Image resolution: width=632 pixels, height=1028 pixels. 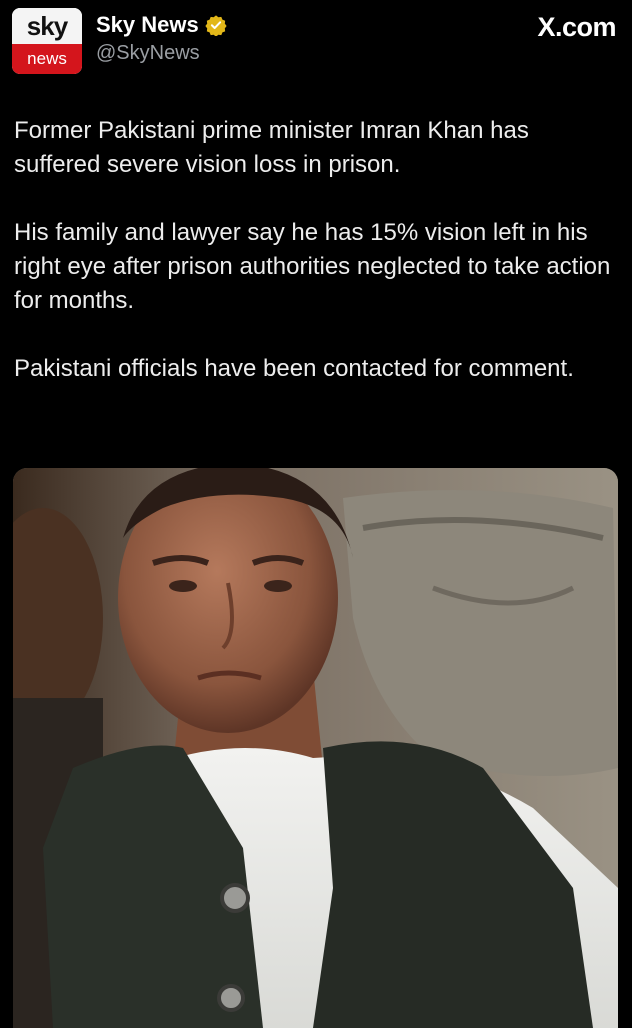 I want to click on account-handle: @SkyNews, so click(x=148, y=53).